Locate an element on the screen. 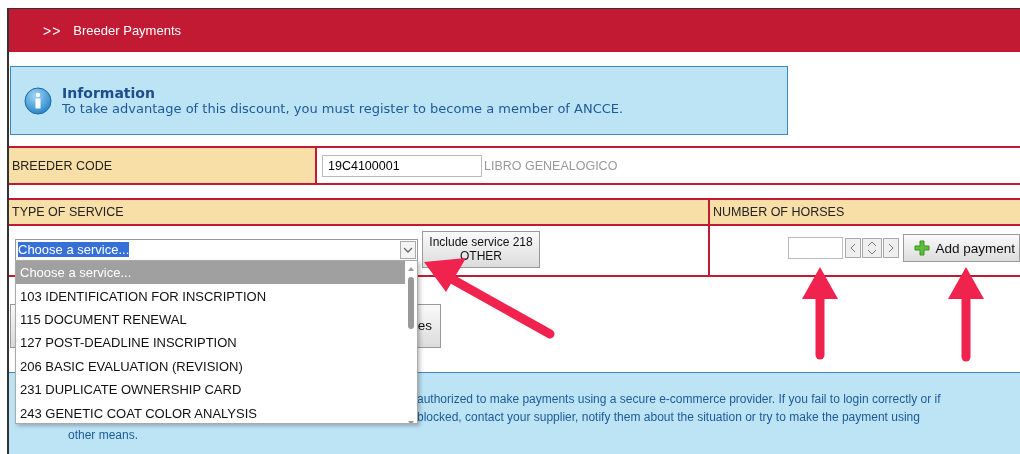 This screenshot has height=454, width=1020. page-title: Breeder Payments is located at coordinates (127, 30).